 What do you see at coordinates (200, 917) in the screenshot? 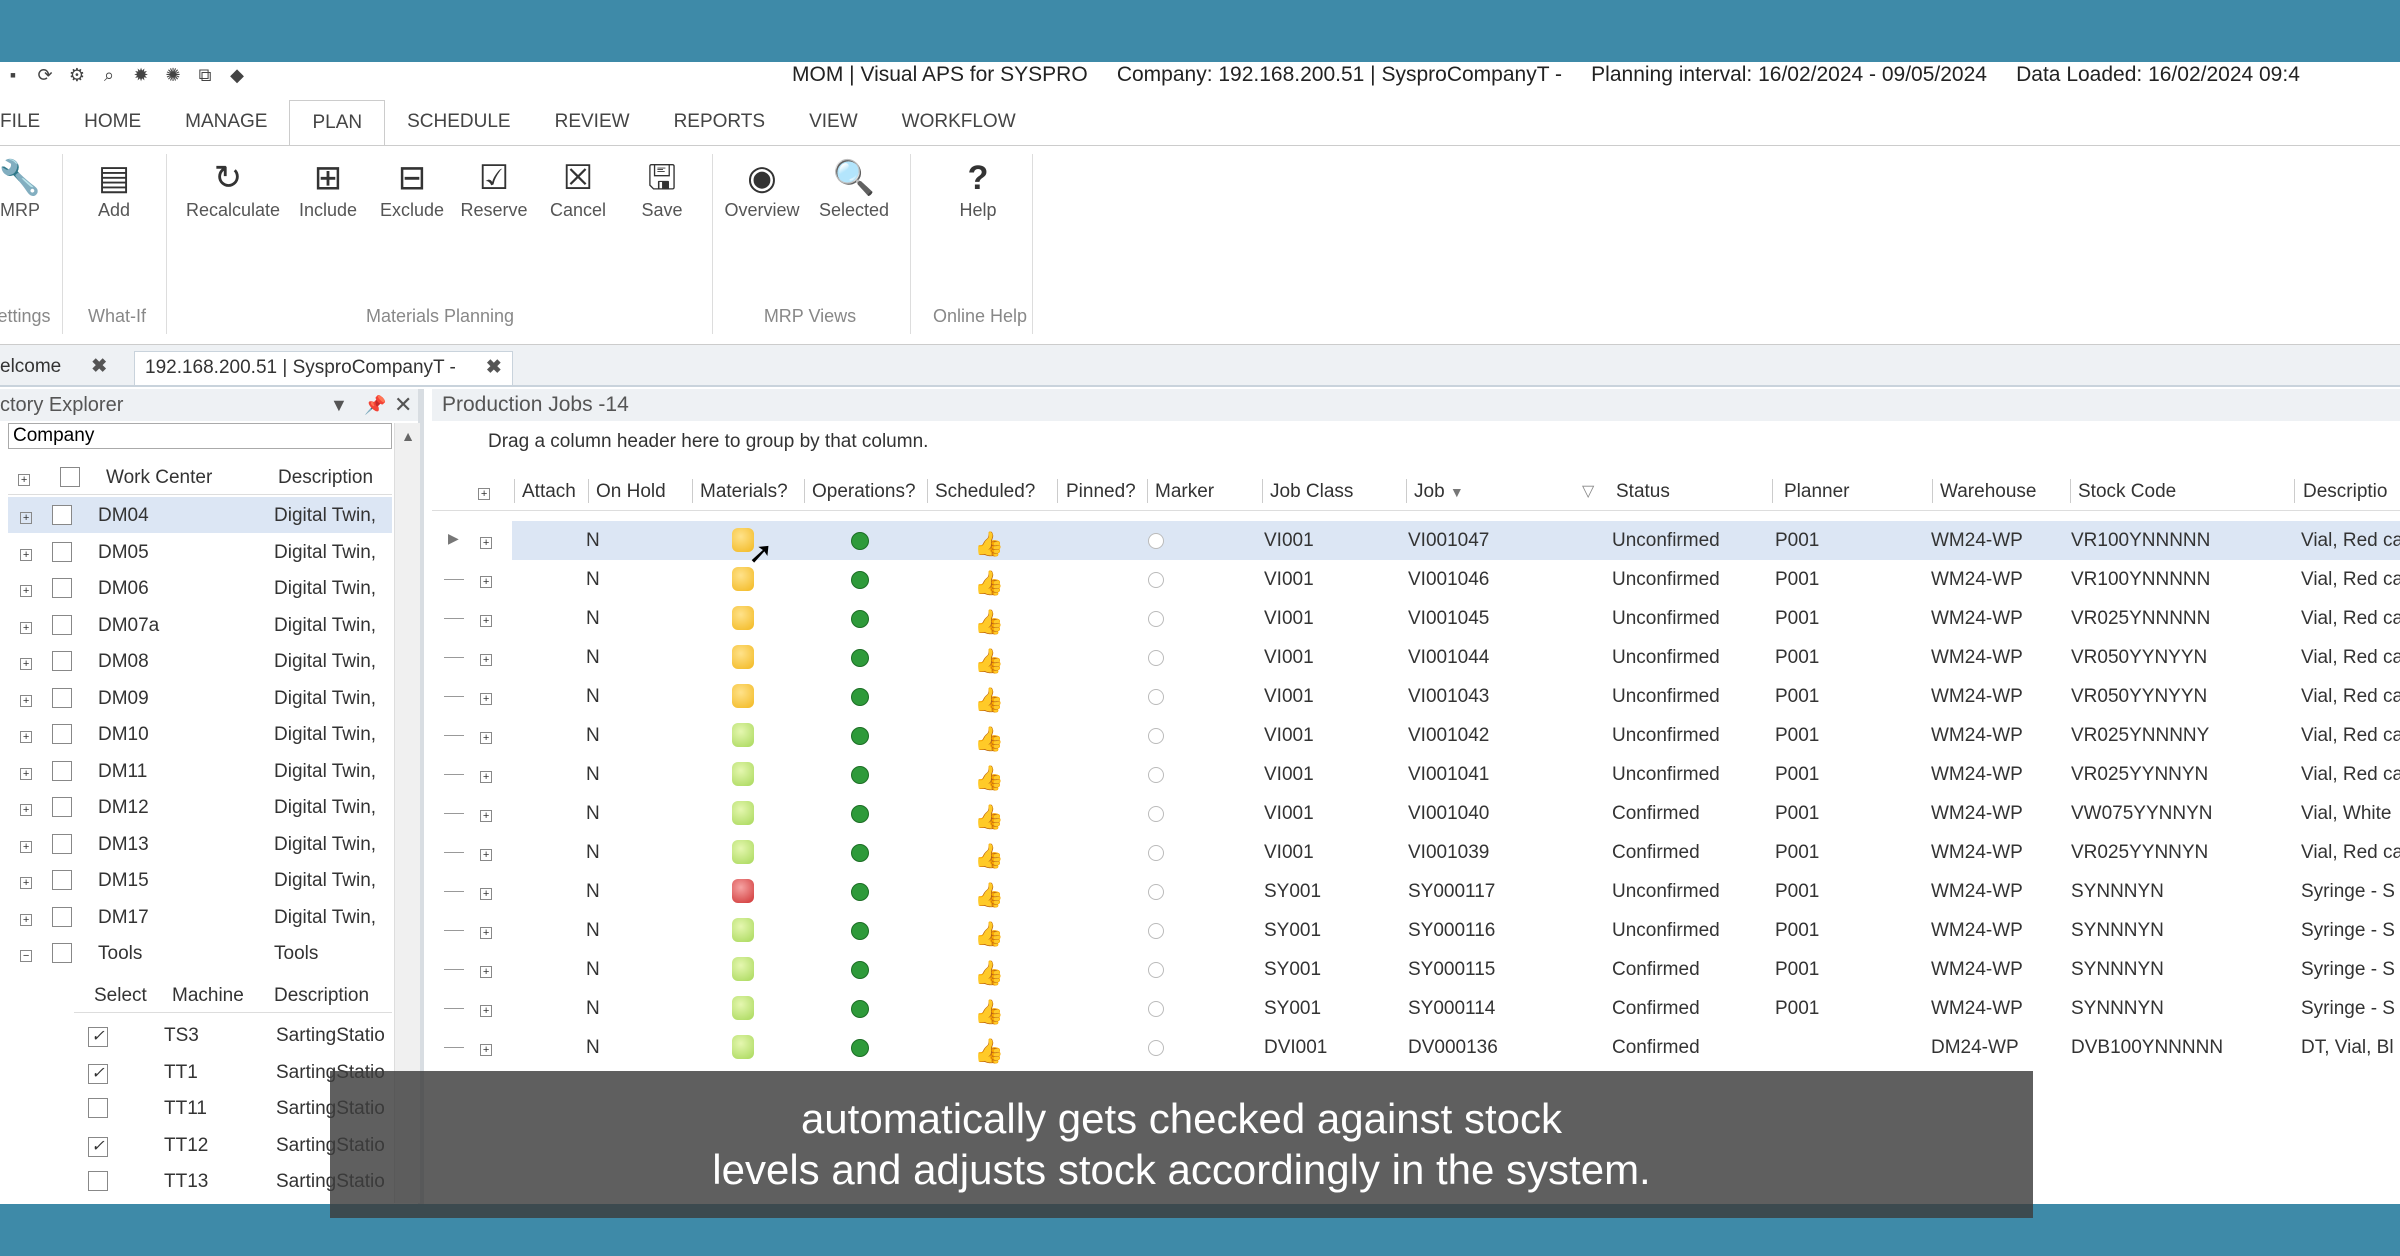
I see `workcenter-row: + DM17 Digital Twin,` at bounding box center [200, 917].